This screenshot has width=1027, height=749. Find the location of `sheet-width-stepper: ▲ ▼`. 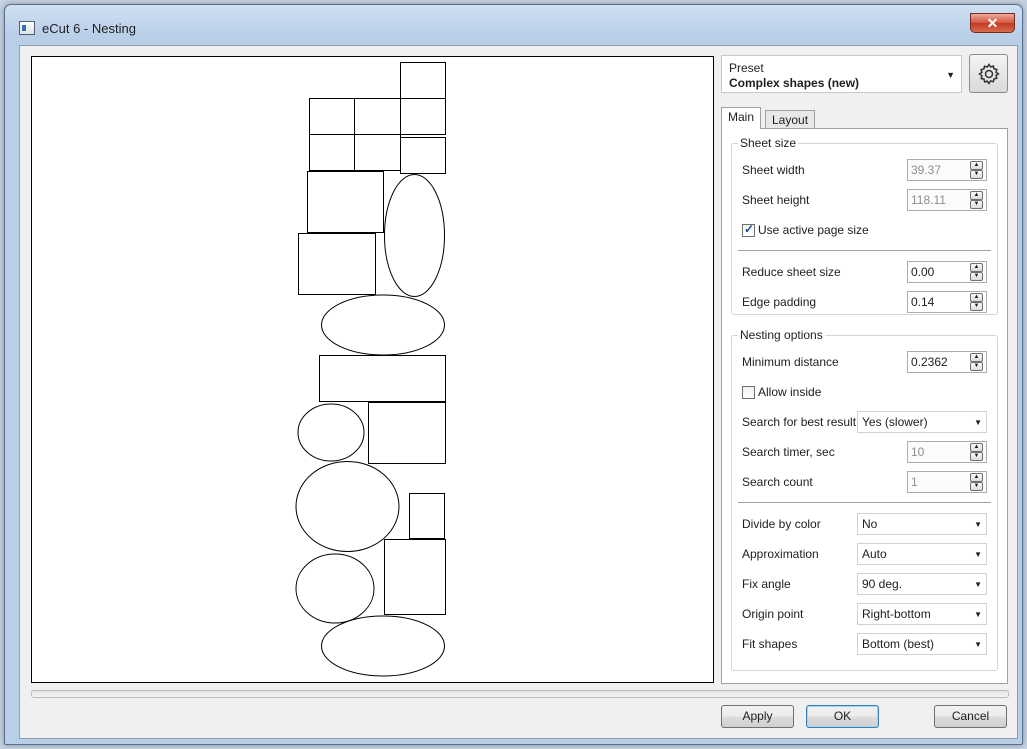

sheet-width-stepper: ▲ ▼ is located at coordinates (977, 170).